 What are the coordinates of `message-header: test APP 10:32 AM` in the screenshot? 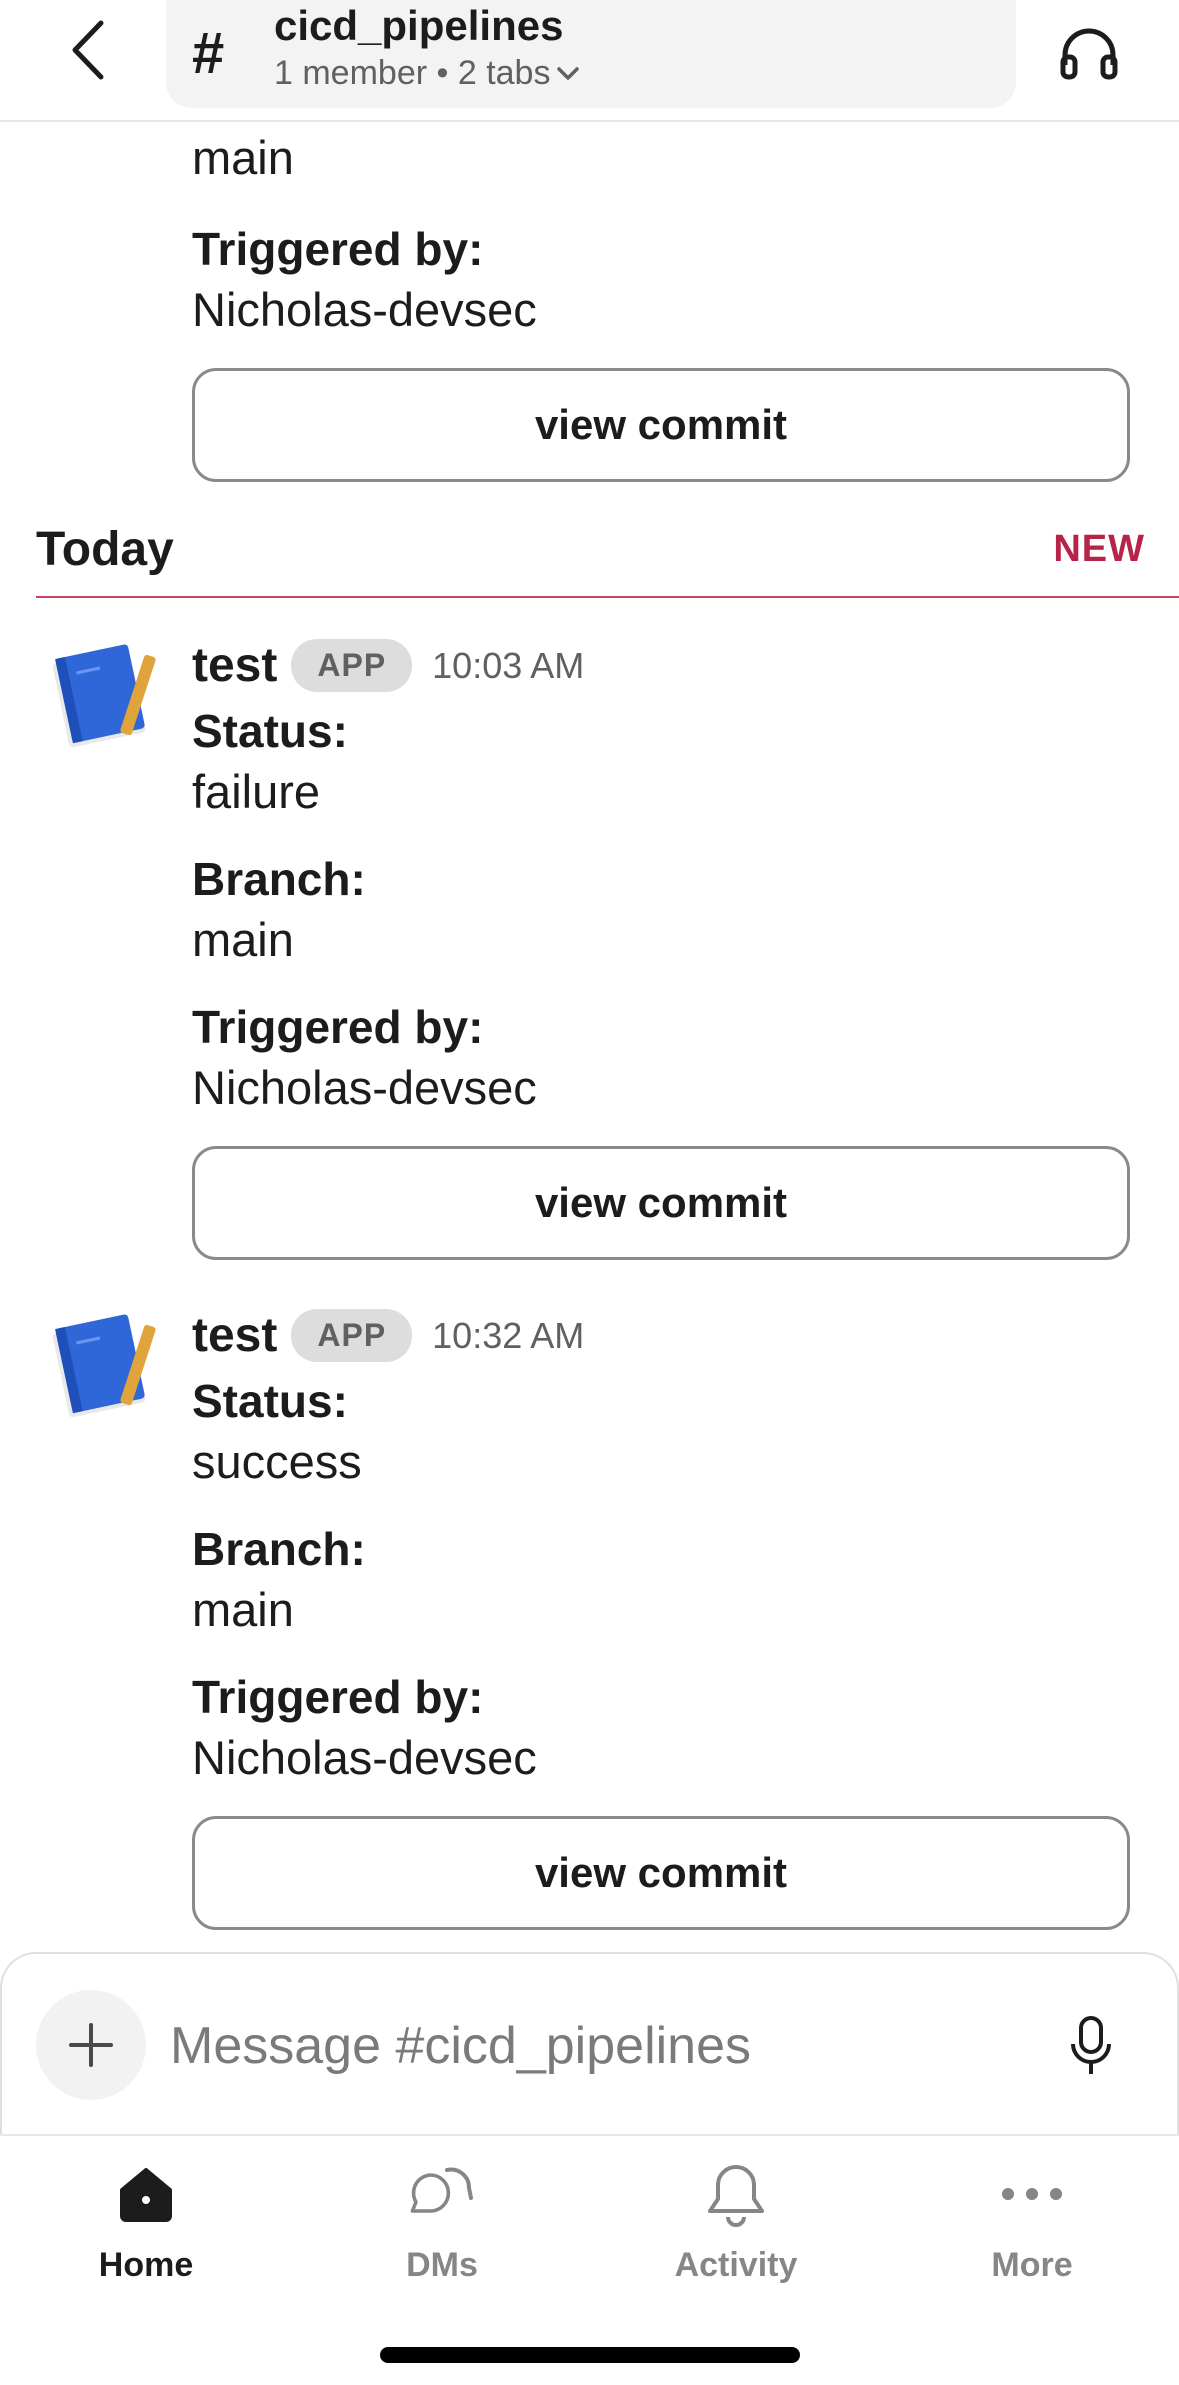 It's located at (388, 1335).